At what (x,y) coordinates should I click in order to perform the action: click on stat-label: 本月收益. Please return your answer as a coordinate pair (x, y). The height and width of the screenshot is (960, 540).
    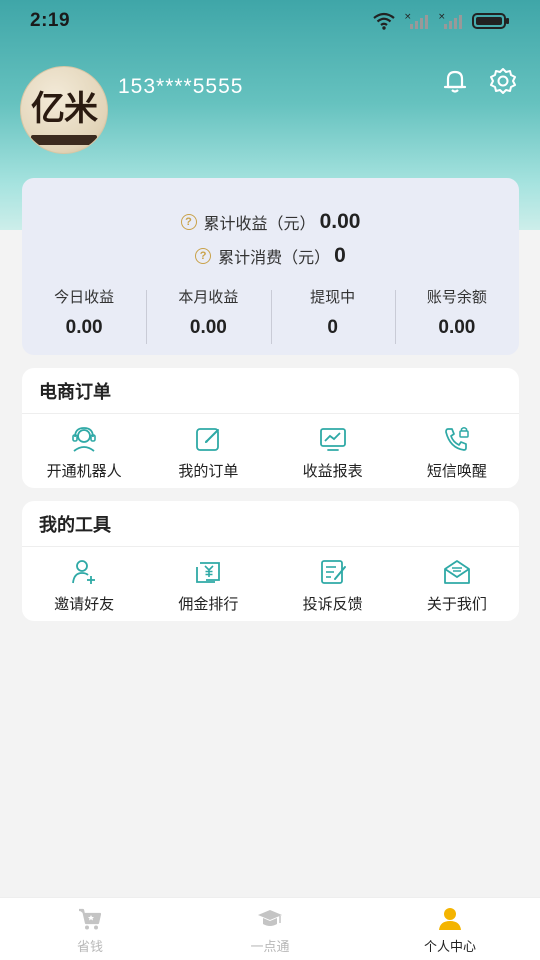
    Looking at the image, I should click on (208, 297).